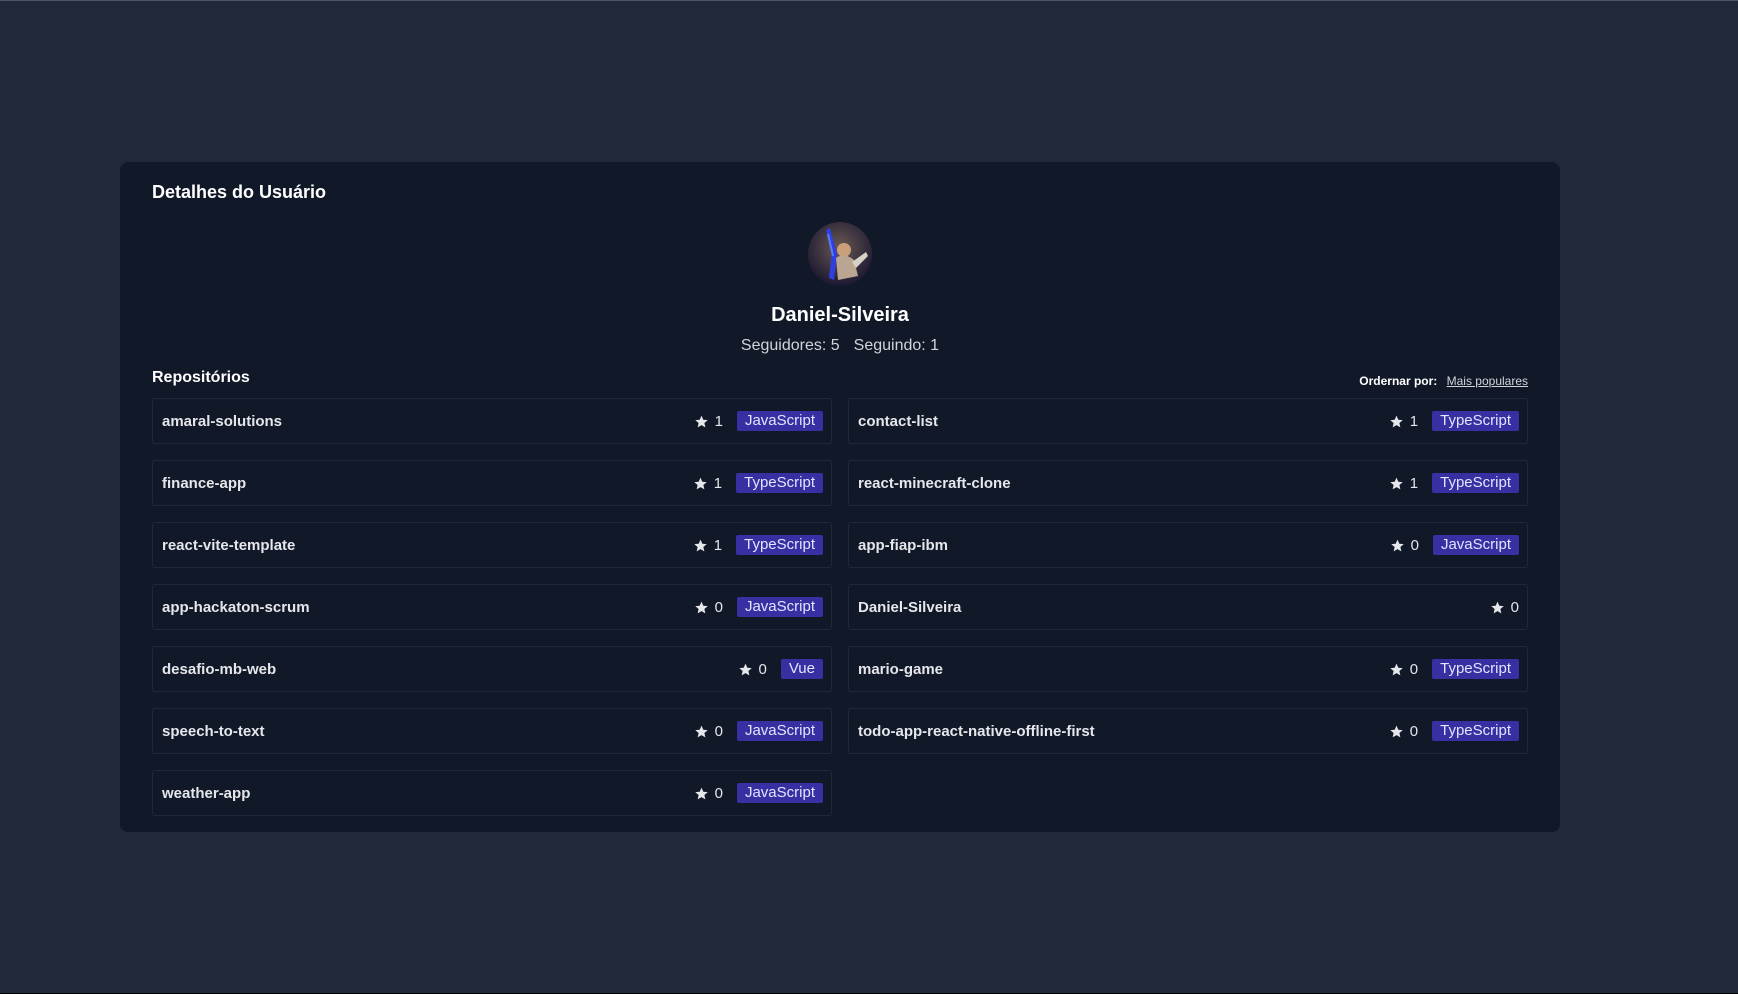 This screenshot has width=1738, height=994. I want to click on username: Daniel-Silveira, so click(840, 315).